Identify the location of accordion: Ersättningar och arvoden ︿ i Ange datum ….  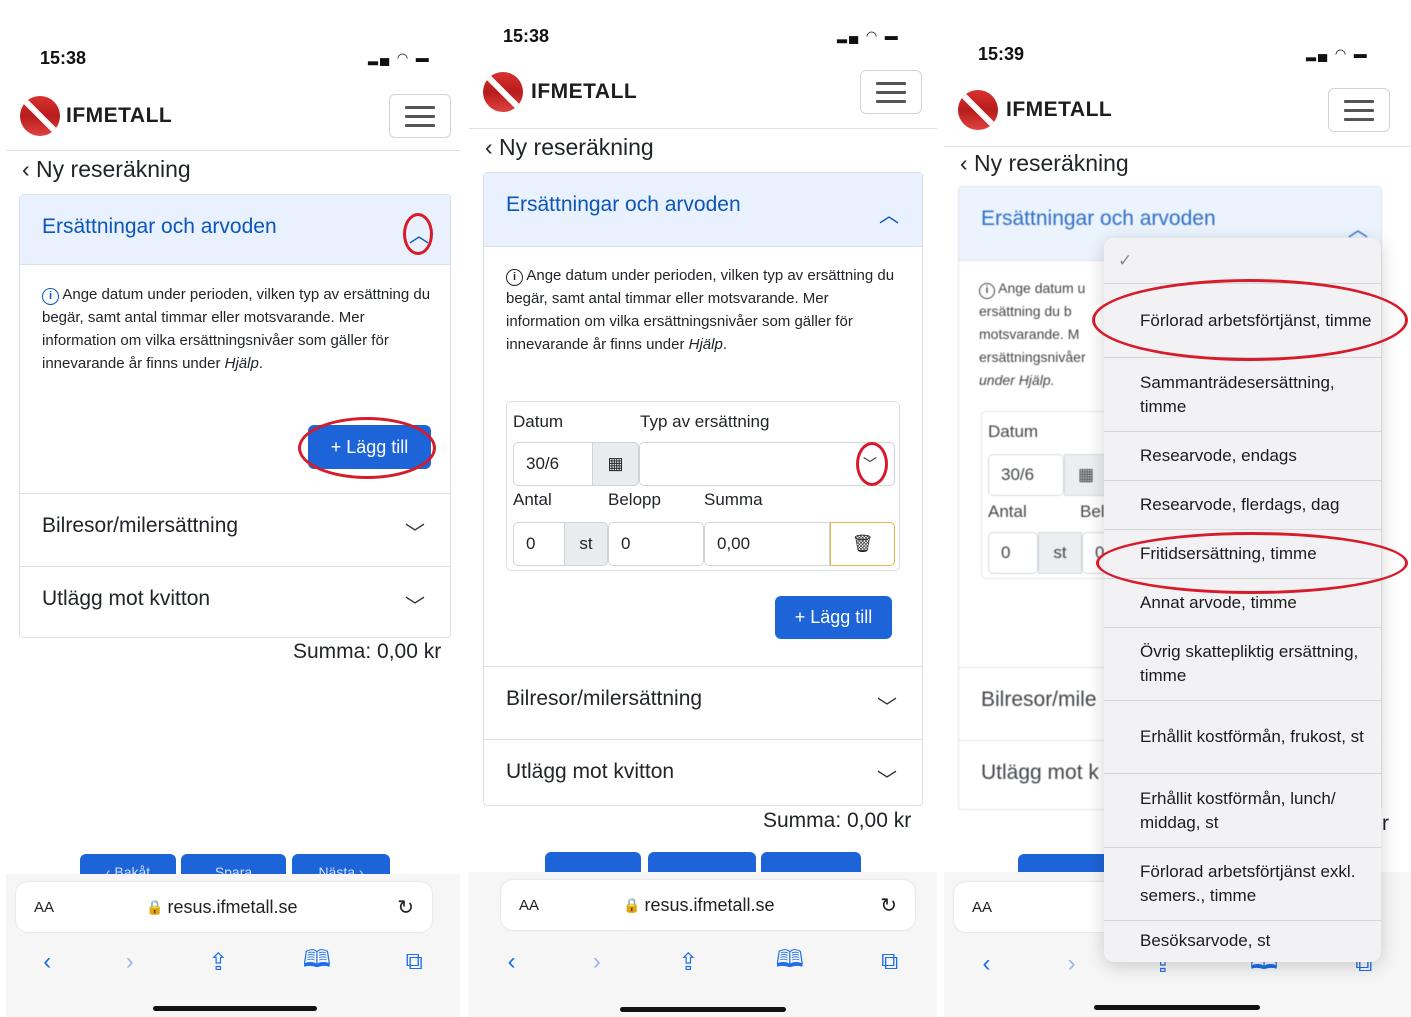
(235, 416).